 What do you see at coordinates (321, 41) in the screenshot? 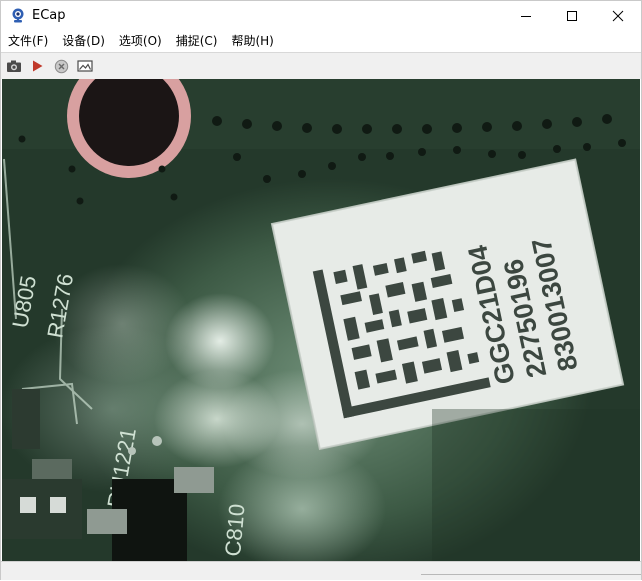
I see `menu-bar: 文件(F) 设备(D) 选项(O) 捕捉(C) 帮助(H)` at bounding box center [321, 41].